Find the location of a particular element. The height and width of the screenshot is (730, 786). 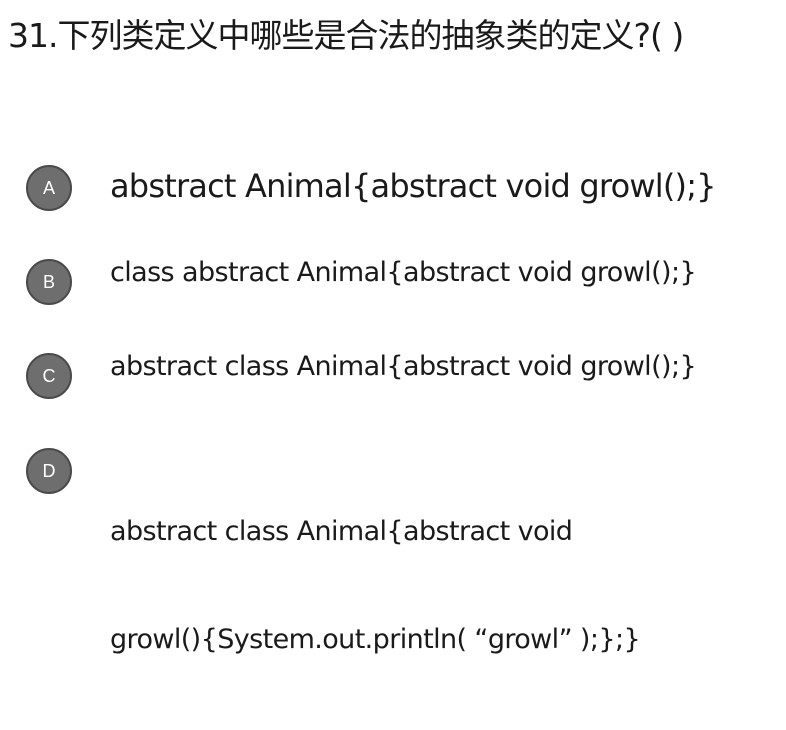

option-d-text-line1: abstract class Animal{abstract void is located at coordinates (341, 531).